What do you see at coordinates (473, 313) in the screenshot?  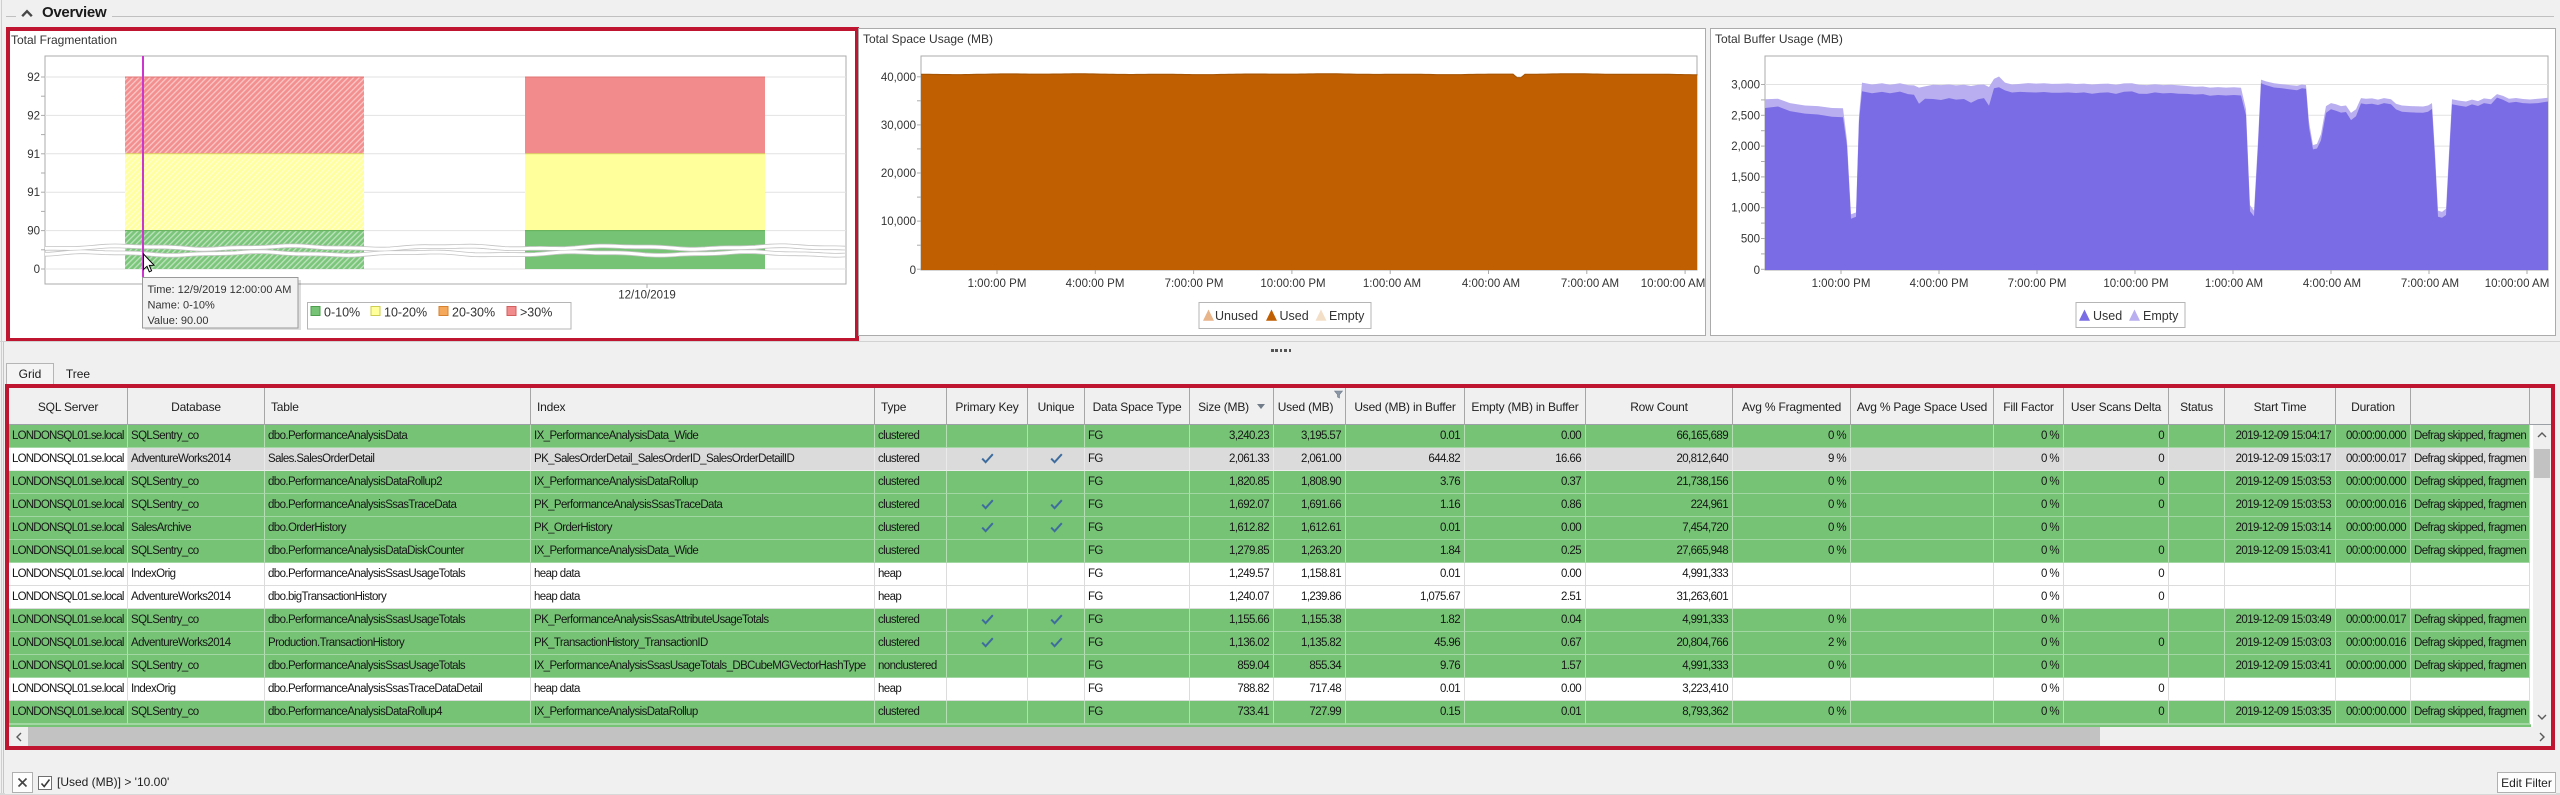 I see `svg-text: 20-30%` at bounding box center [473, 313].